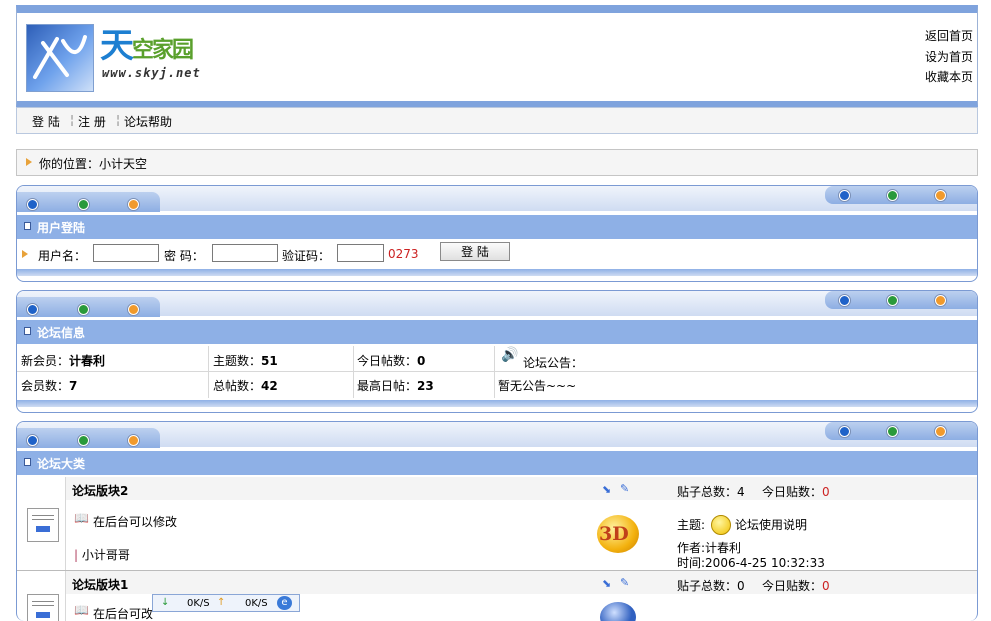 The image size is (991, 621). I want to click on logo-text: 天空家园, so click(147, 46).